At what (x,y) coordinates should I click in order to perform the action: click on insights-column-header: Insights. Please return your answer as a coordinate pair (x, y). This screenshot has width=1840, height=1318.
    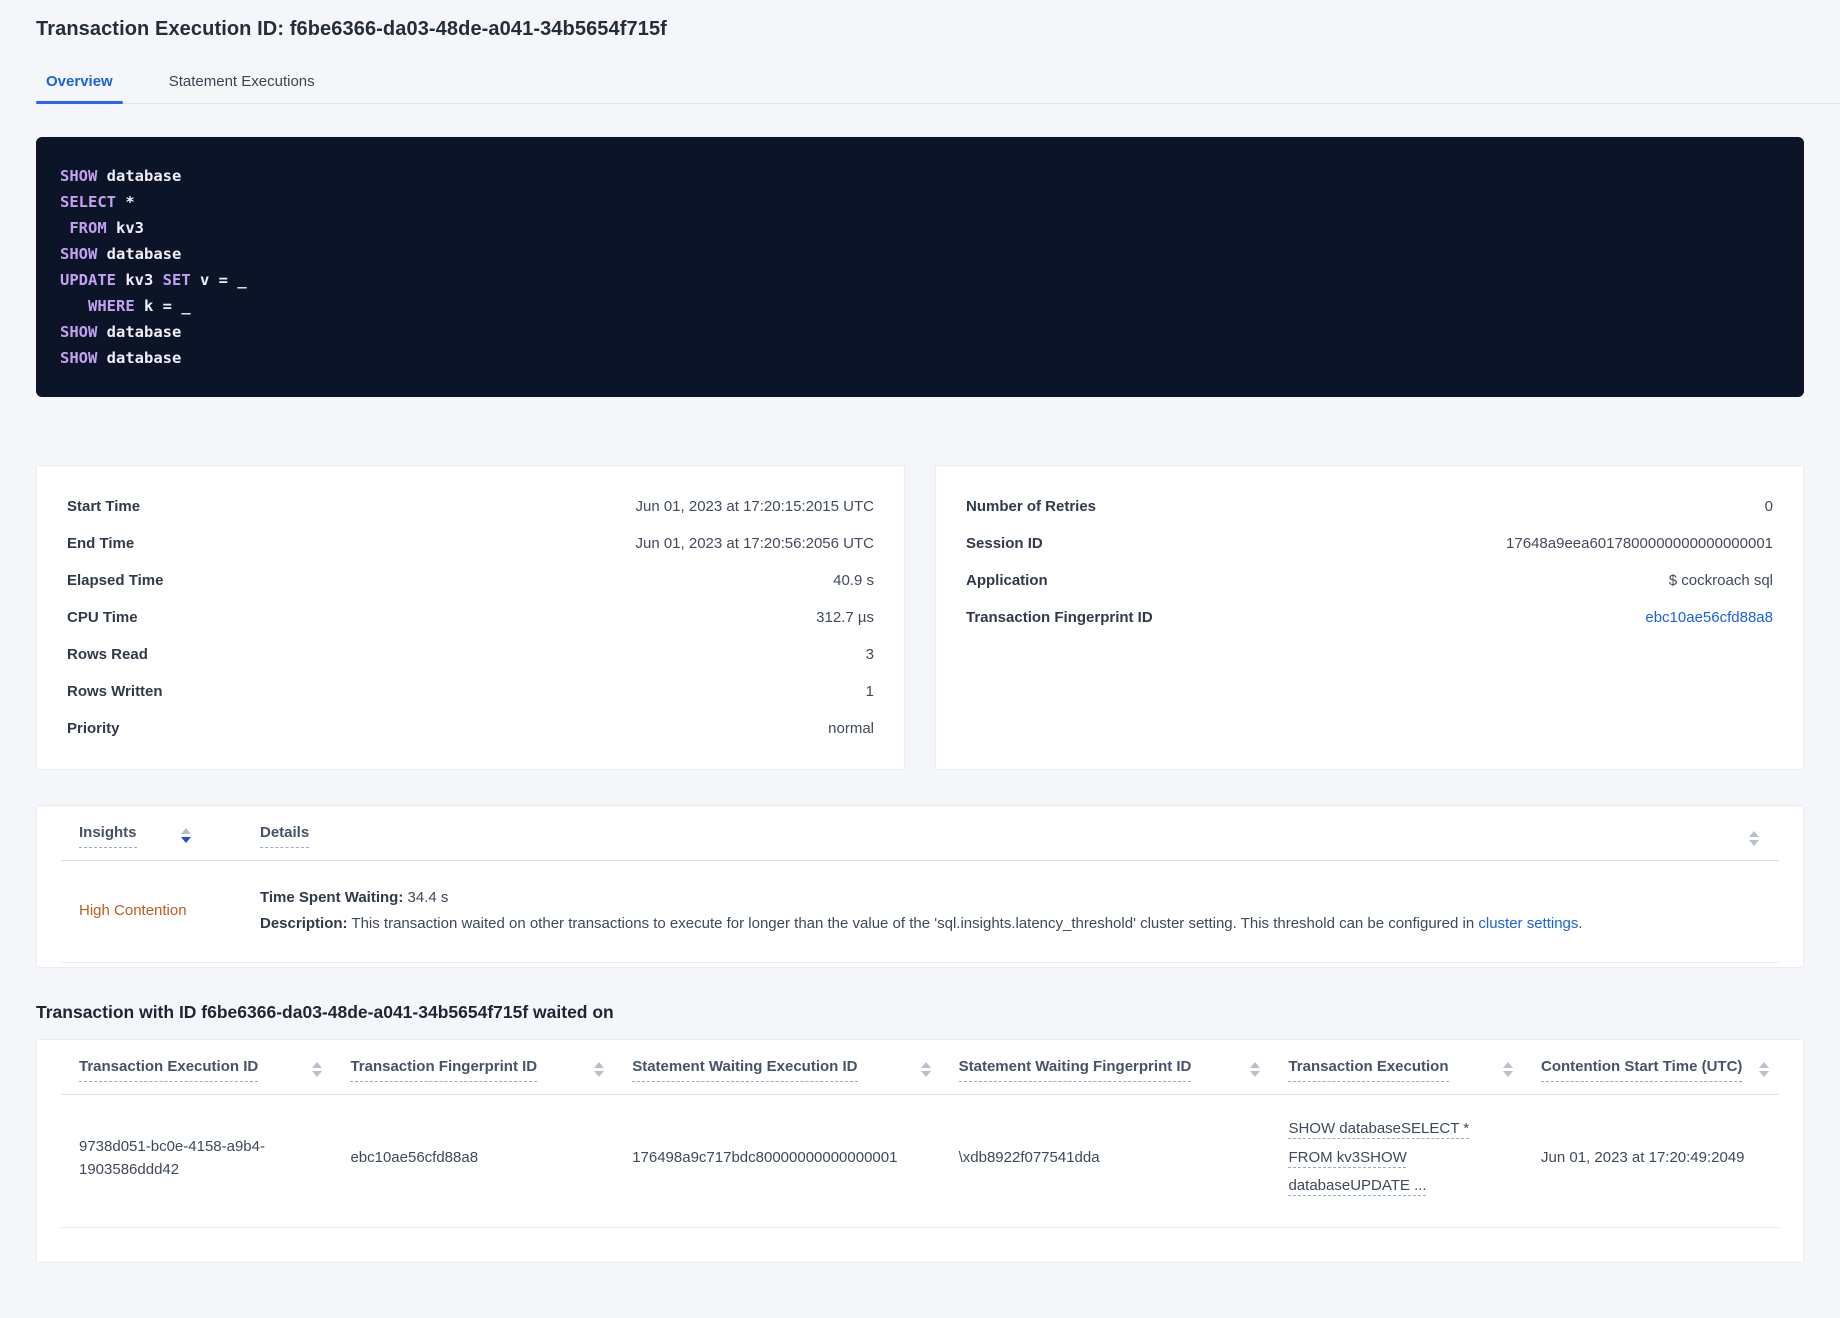
    Looking at the image, I should click on (151, 836).